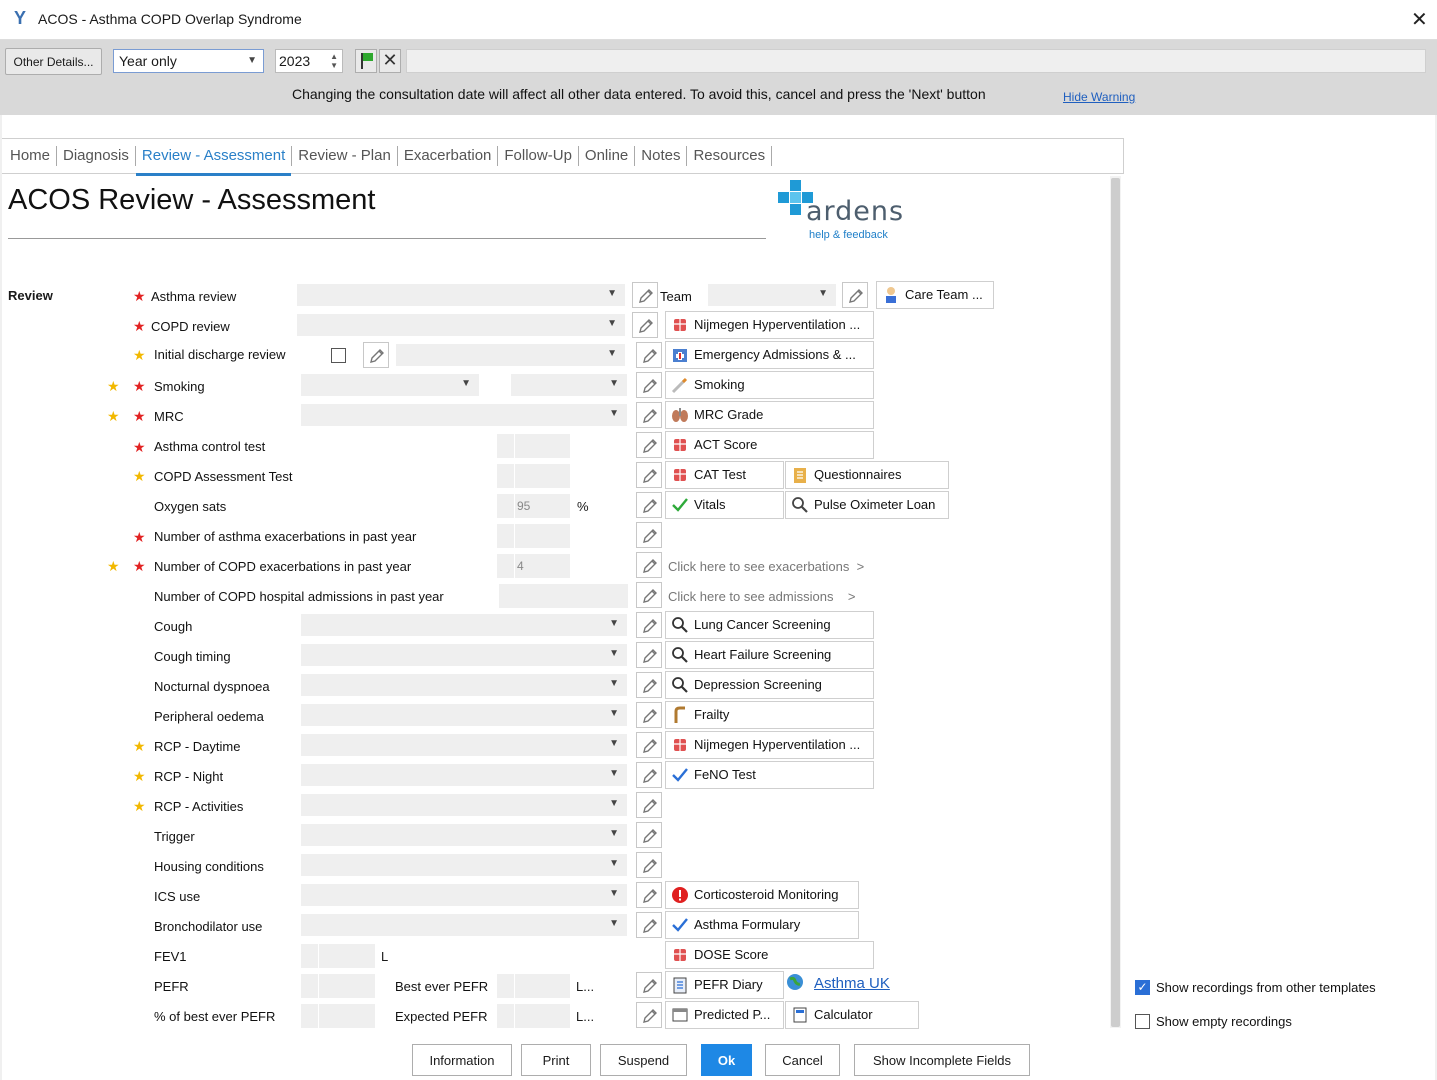 Image resolution: width=1437 pixels, height=1080 pixels. What do you see at coordinates (533, 446) in the screenshot?
I see `act-input` at bounding box center [533, 446].